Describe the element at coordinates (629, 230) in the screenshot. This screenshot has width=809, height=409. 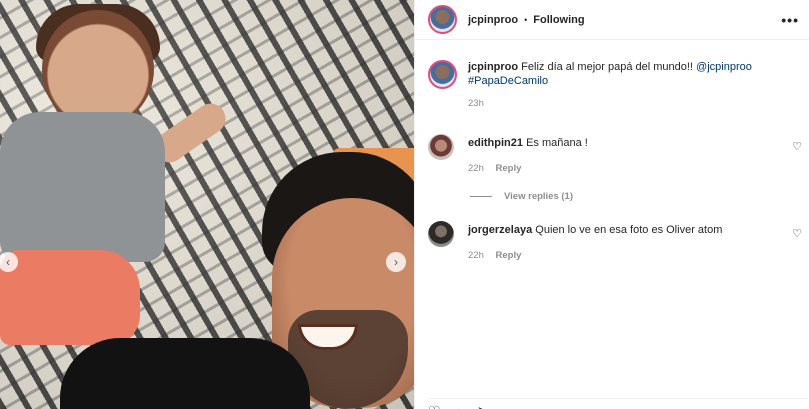
I see `comment-text: Quien lo ve en esa foto es Oliver atom` at that location.